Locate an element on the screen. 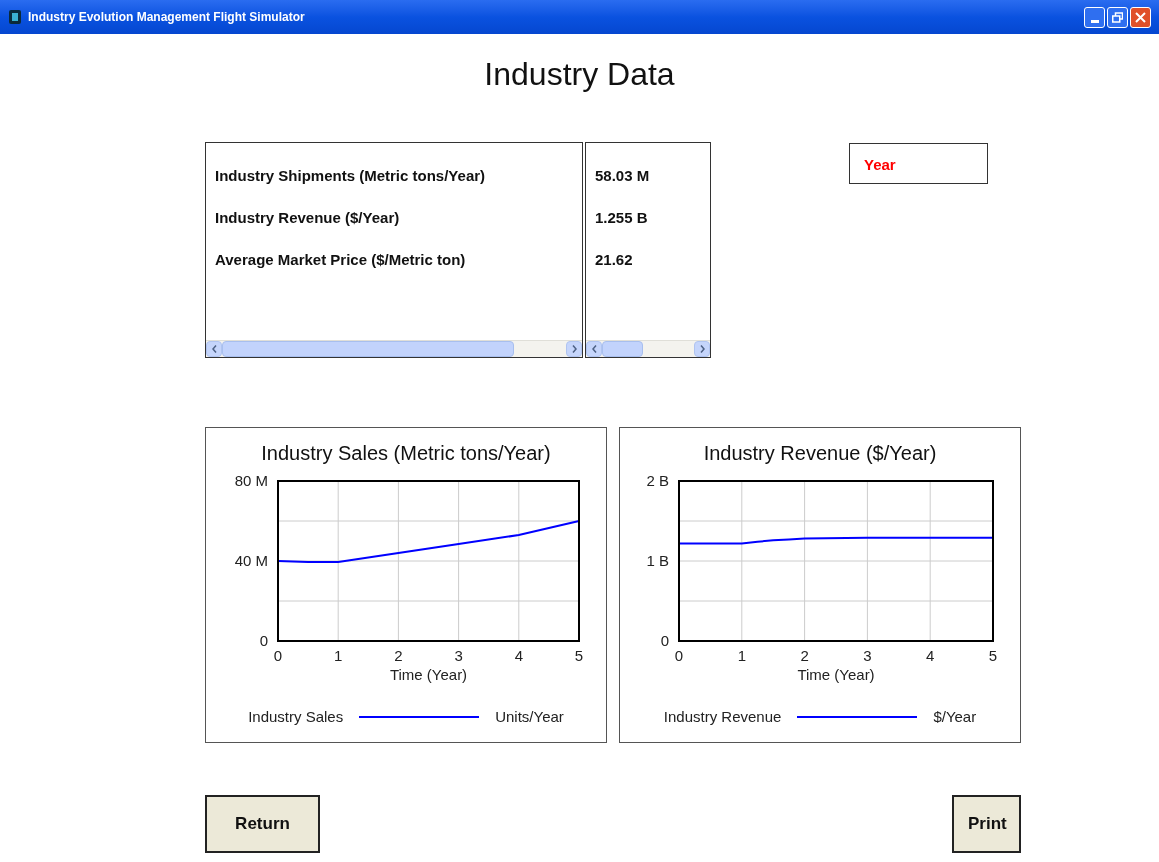  close-icon is located at coordinates (1140, 17).